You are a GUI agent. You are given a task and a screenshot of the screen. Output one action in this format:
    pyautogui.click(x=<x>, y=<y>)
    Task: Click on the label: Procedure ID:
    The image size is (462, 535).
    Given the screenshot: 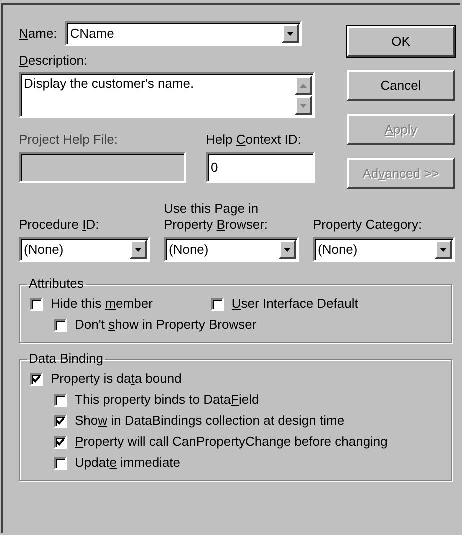 What is the action you would take?
    pyautogui.click(x=59, y=225)
    